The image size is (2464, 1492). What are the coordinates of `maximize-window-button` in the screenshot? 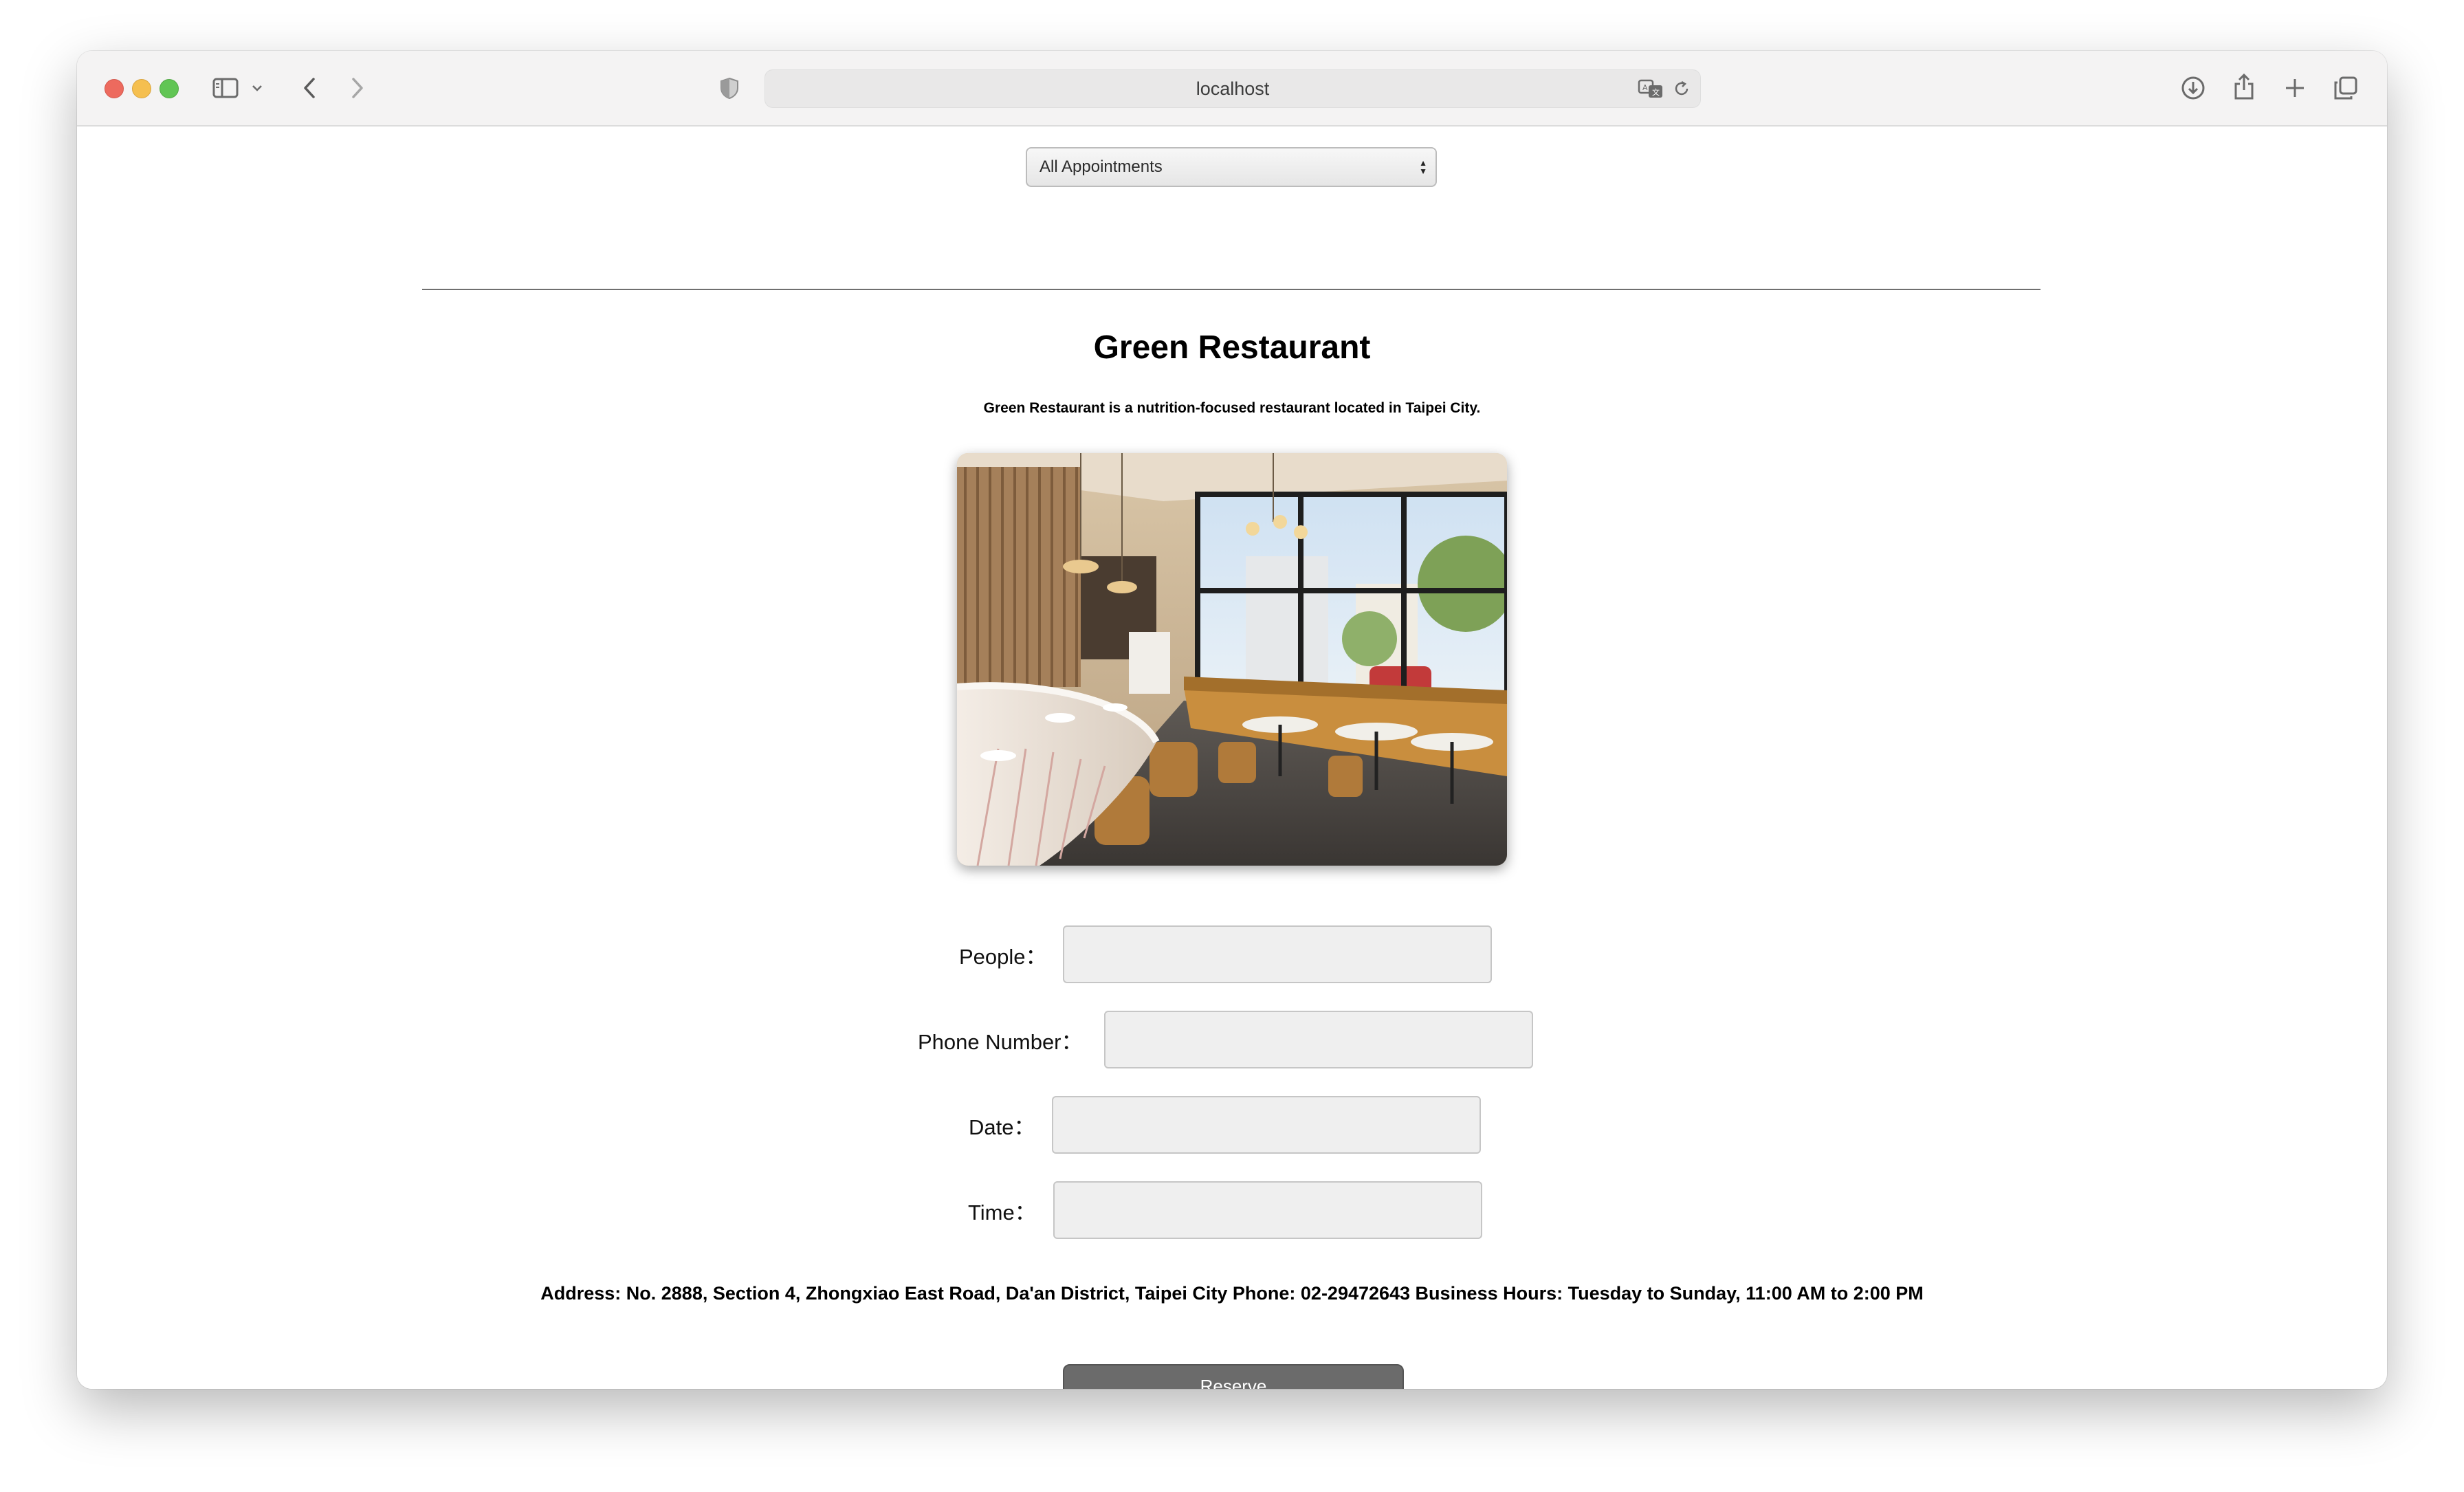 It's located at (169, 88).